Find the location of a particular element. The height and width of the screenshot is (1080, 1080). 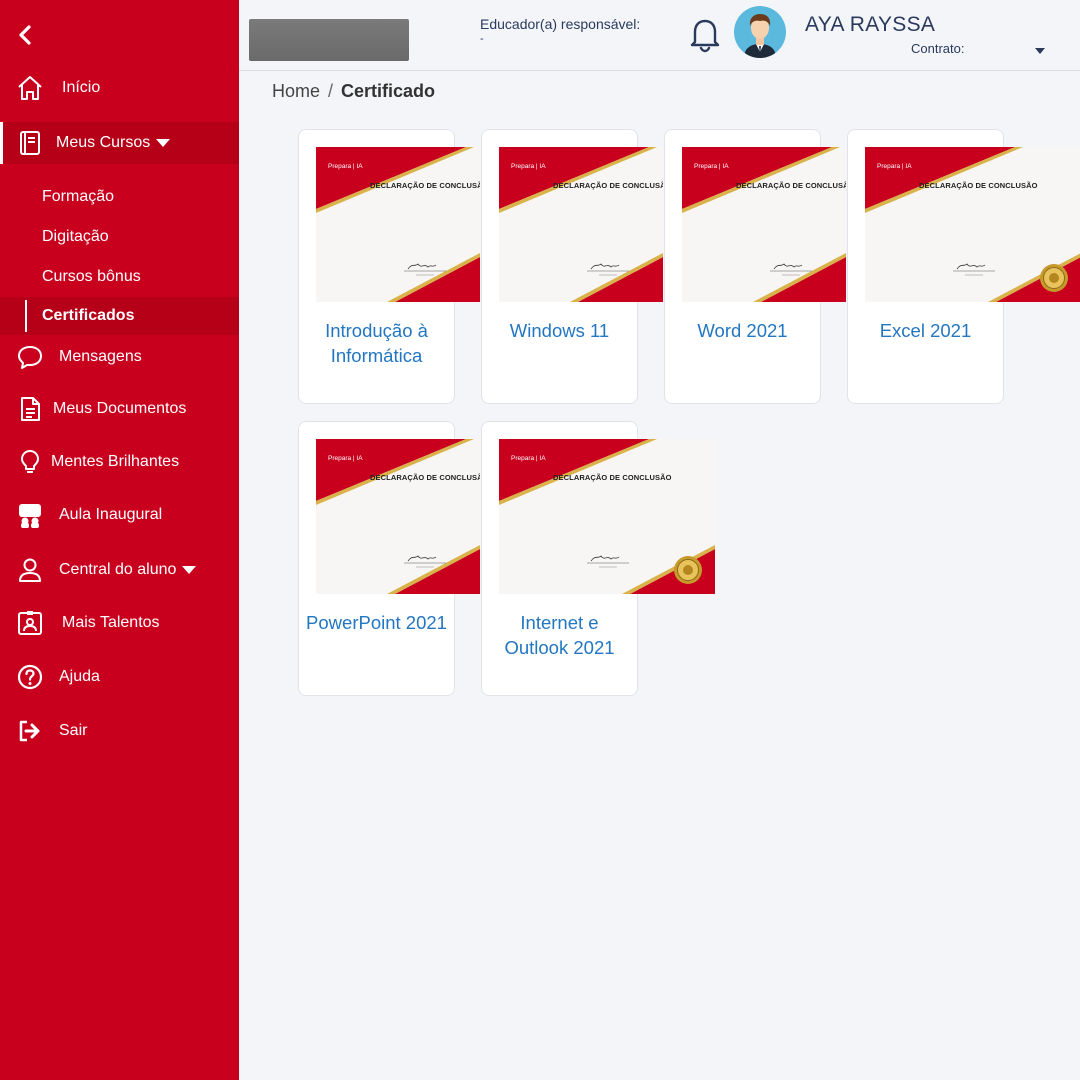

chevron-left-icon is located at coordinates (25, 35).